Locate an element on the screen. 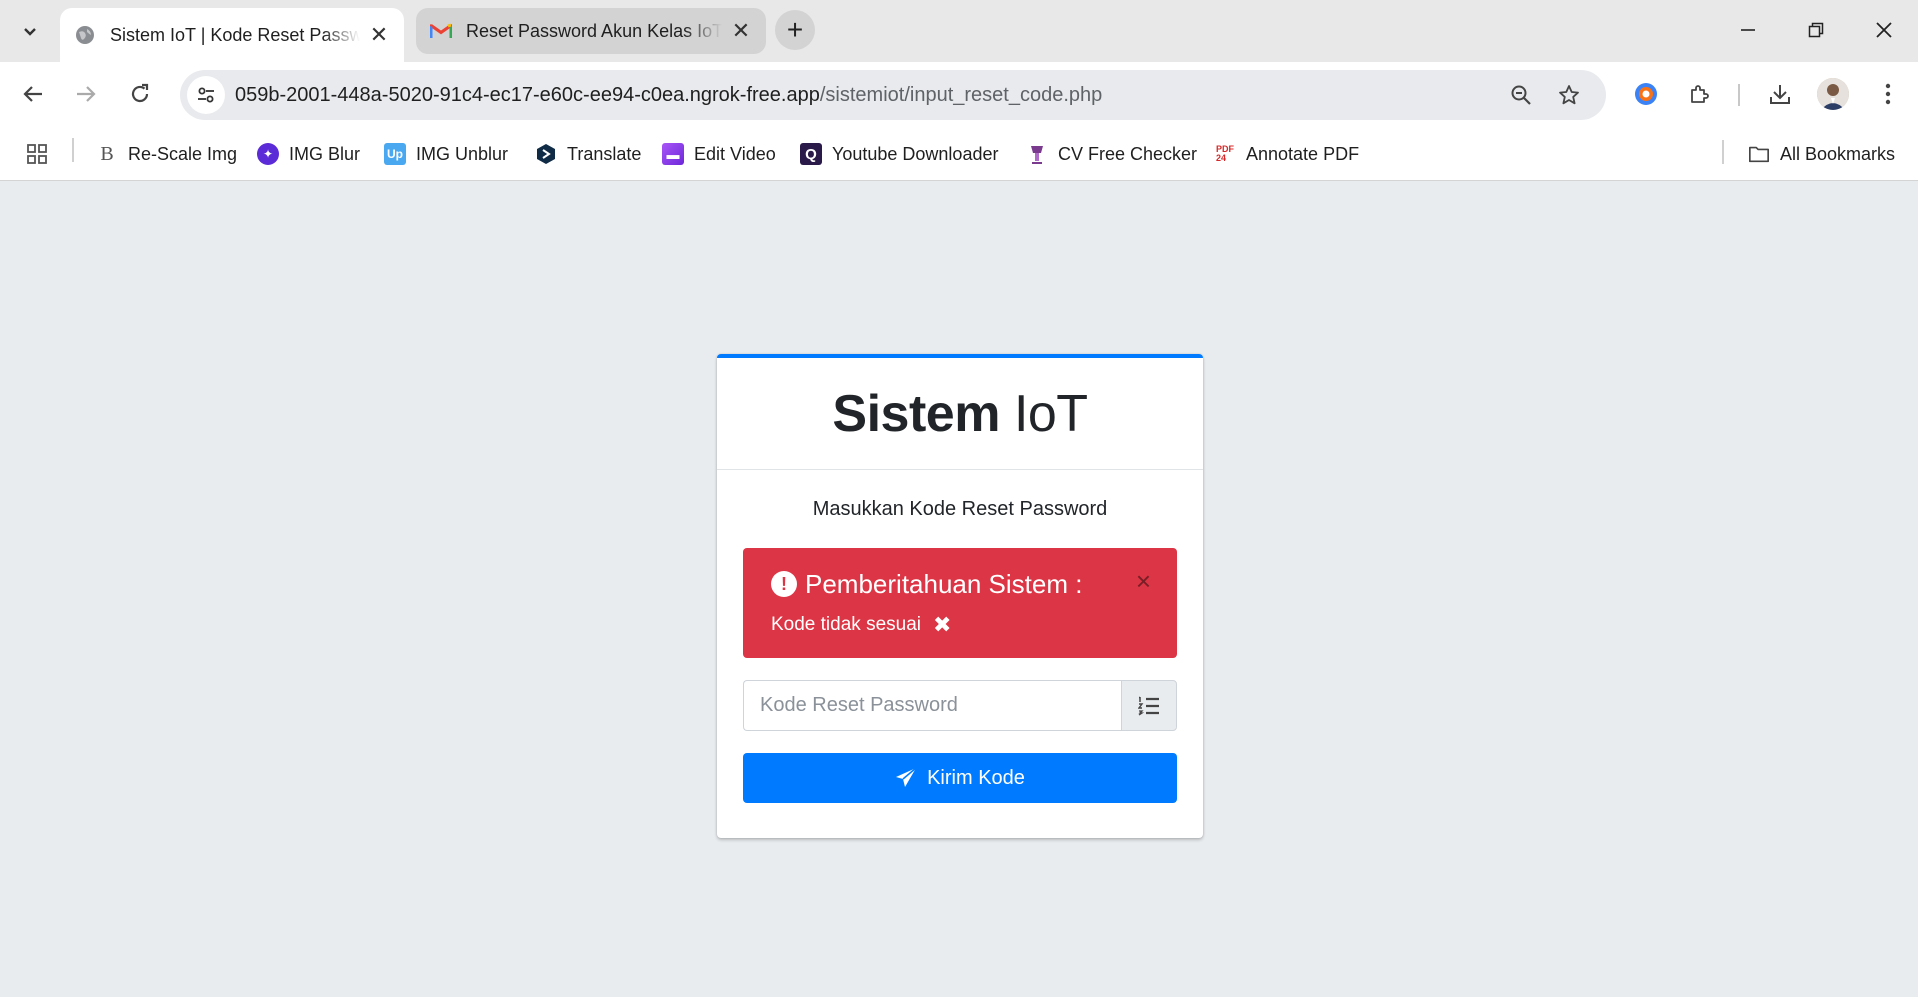 Image resolution: width=1918 pixels, height=997 pixels. apps-grid-icon is located at coordinates (37, 154).